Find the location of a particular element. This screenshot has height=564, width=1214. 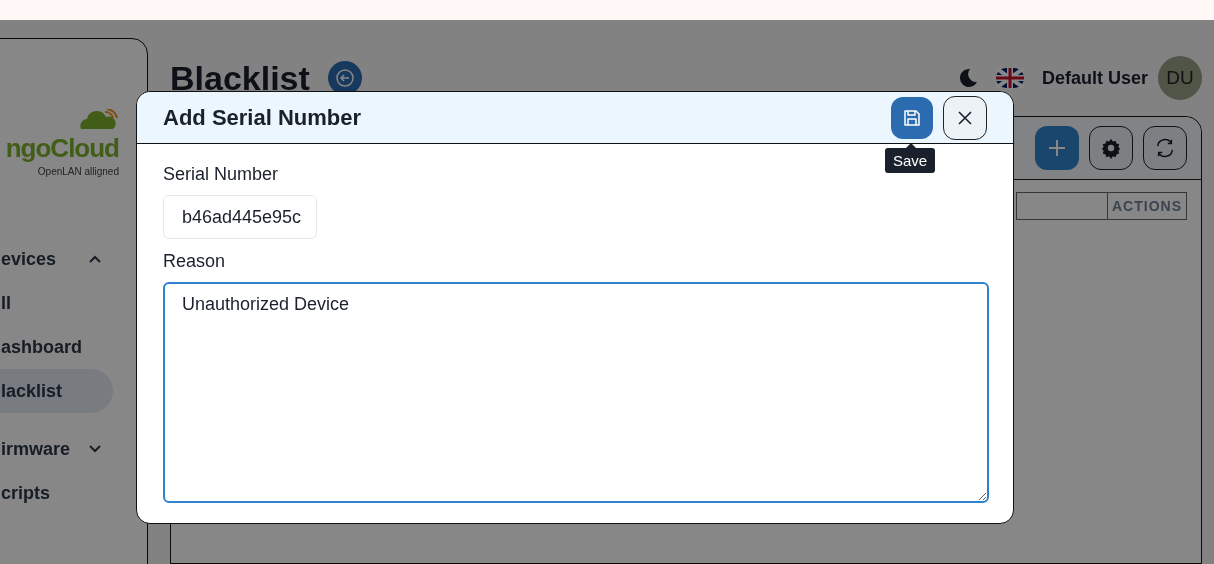

page-title: Blacklist is located at coordinates (240, 78).